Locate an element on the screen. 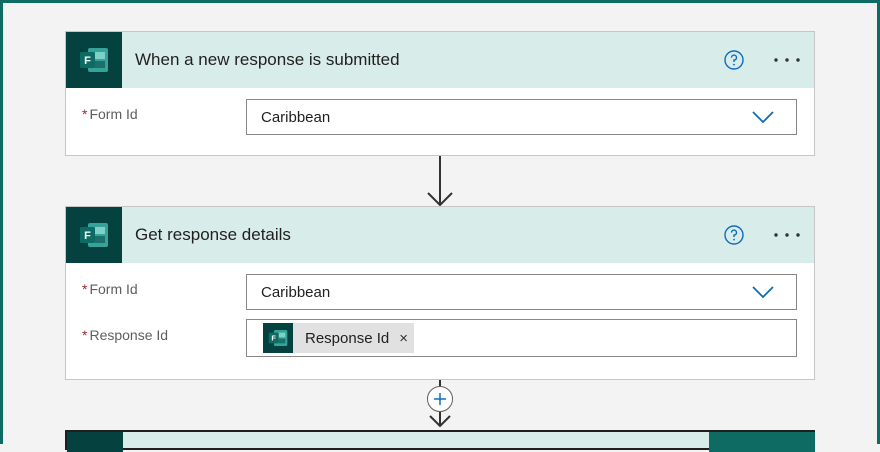 This screenshot has width=880, height=452. action-card-header: F Get response details is located at coordinates (440, 235).